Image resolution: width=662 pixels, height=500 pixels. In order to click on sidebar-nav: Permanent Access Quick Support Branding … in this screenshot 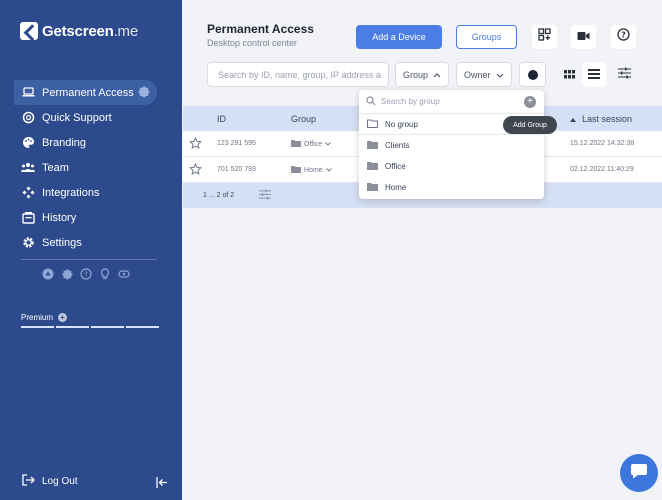, I will do `click(85, 167)`.